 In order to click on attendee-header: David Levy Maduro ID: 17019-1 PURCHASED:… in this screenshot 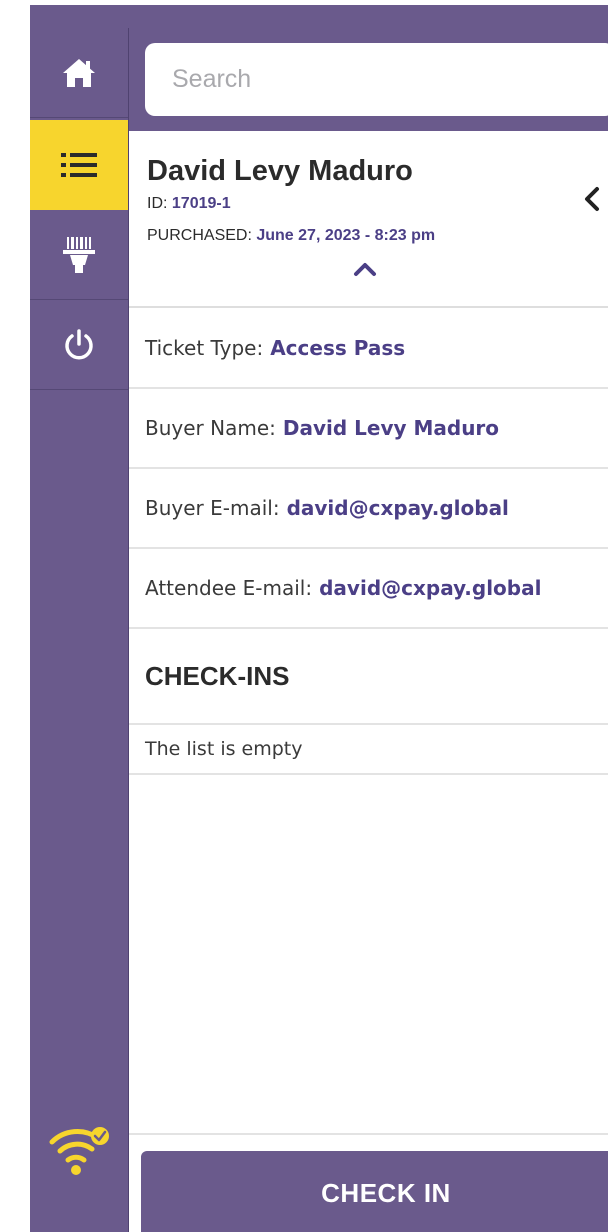, I will do `click(368, 219)`.